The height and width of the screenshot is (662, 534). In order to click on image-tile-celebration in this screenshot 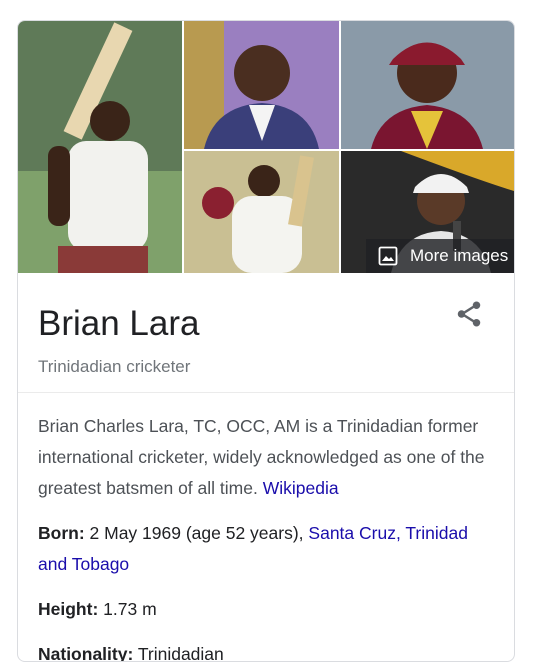, I will do `click(261, 212)`.